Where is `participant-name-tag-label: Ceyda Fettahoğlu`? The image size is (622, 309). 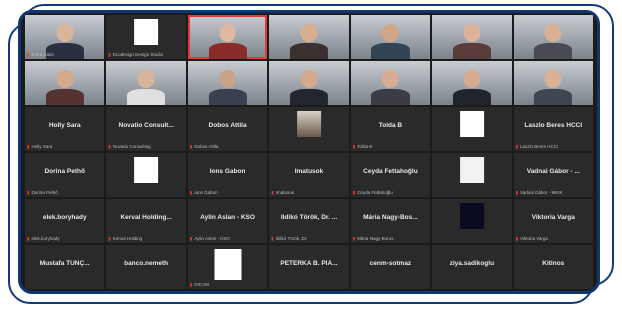 participant-name-tag-label: Ceyda Fettahoğlu is located at coordinates (375, 192).